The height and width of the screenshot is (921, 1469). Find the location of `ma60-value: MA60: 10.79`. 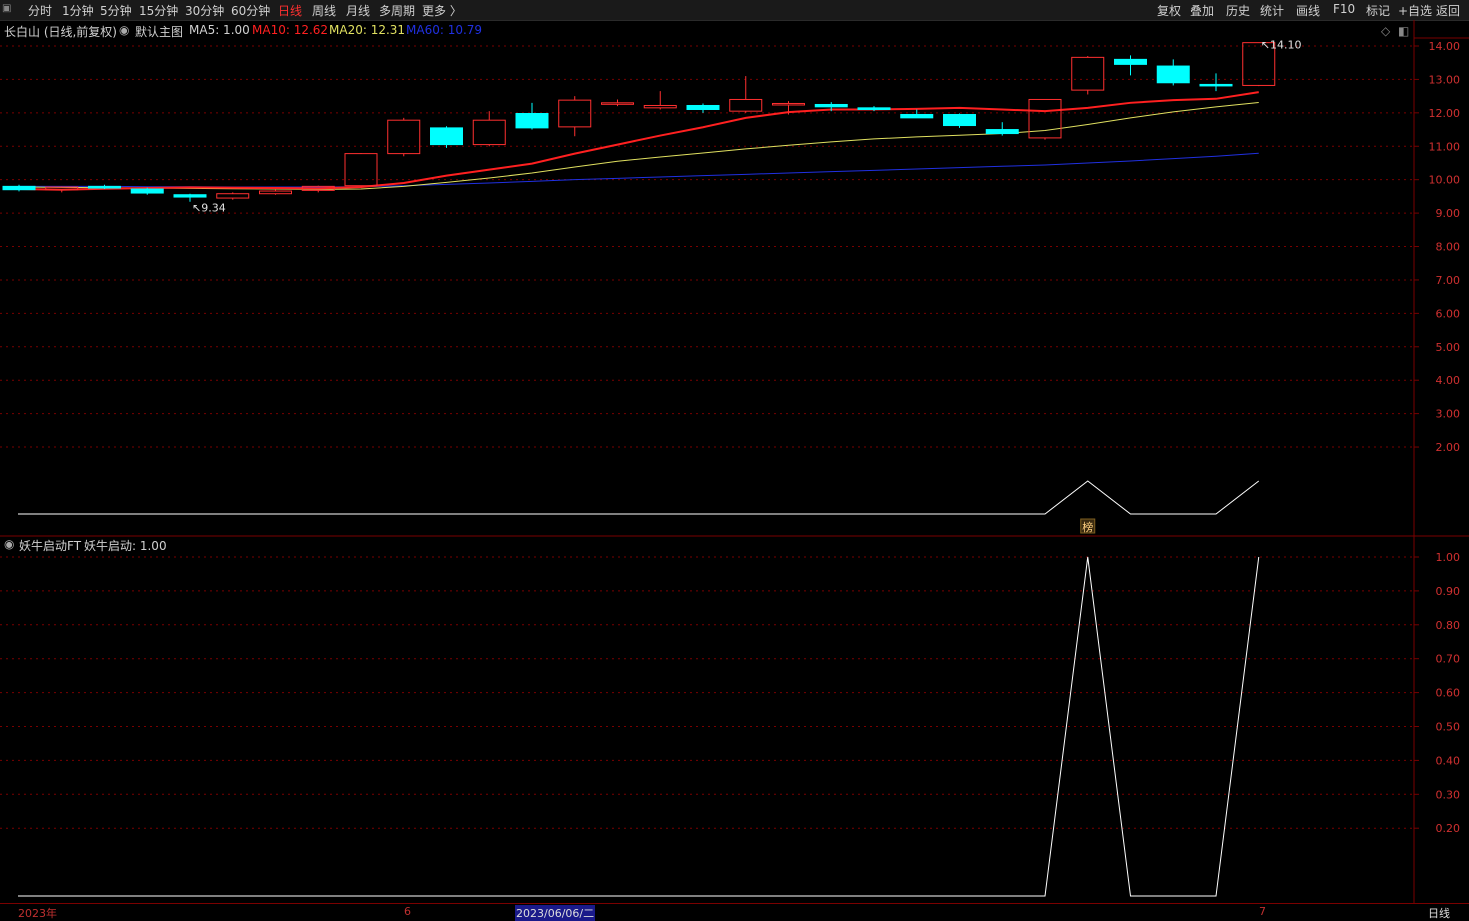

ma60-value: MA60: 10.79 is located at coordinates (444, 30).